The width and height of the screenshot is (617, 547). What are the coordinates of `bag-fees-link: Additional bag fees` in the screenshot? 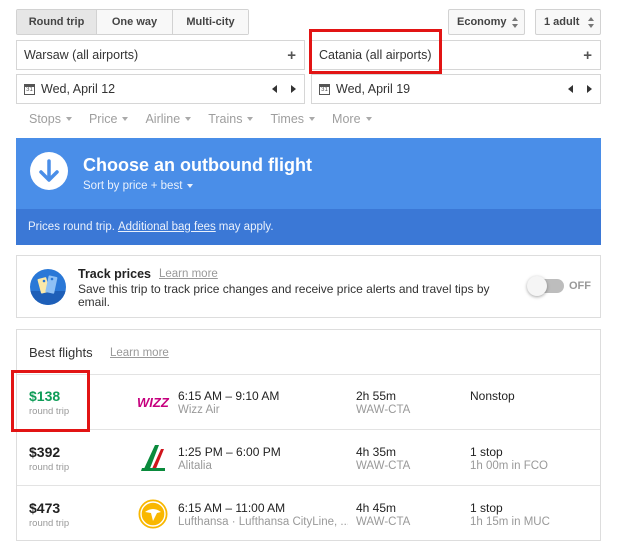 It's located at (167, 227).